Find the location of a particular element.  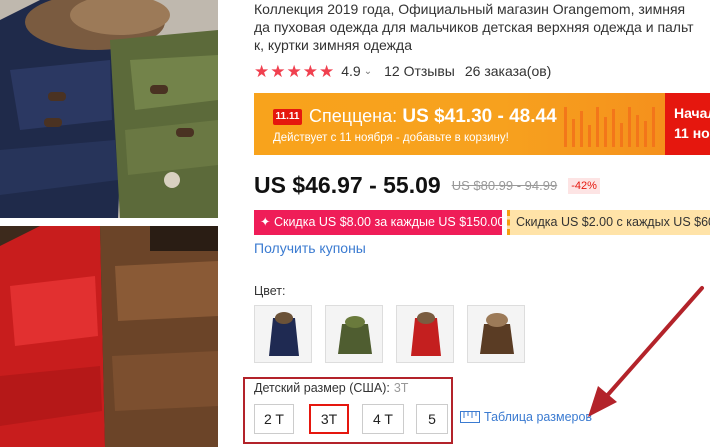

size-label: Детский размер (США): is located at coordinates (322, 388).